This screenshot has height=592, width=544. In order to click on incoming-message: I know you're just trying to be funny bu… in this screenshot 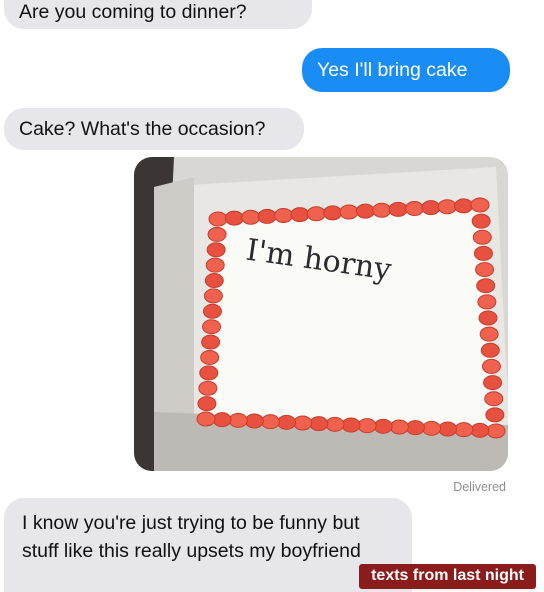, I will do `click(208, 545)`.